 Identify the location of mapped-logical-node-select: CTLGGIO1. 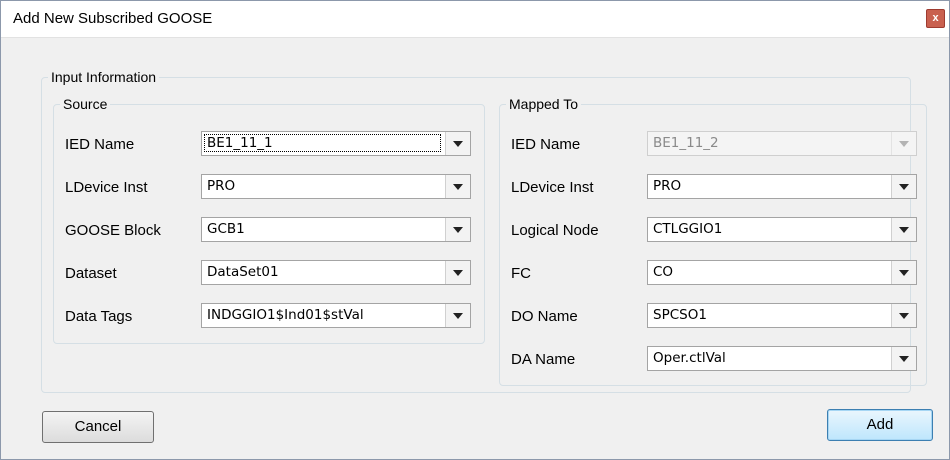
(782, 229).